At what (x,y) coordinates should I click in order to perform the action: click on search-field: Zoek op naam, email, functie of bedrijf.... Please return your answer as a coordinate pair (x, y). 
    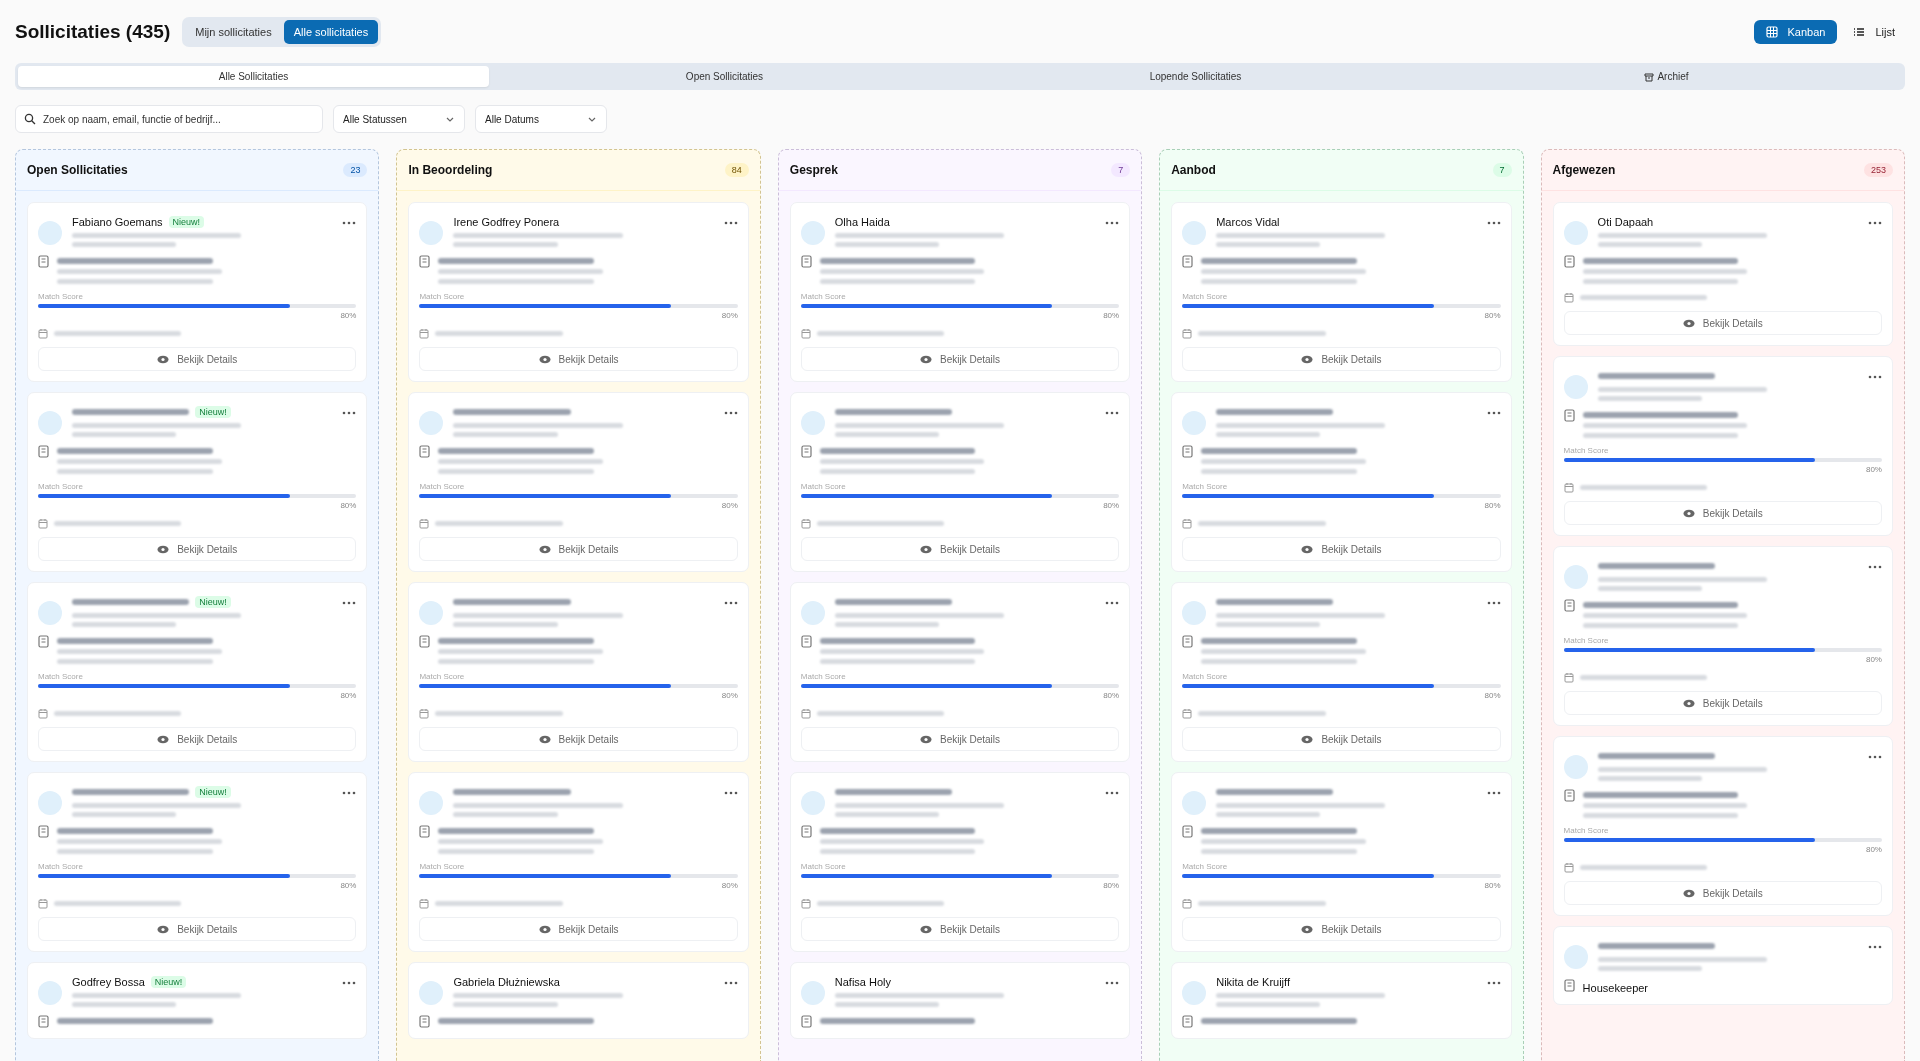
    Looking at the image, I should click on (169, 119).